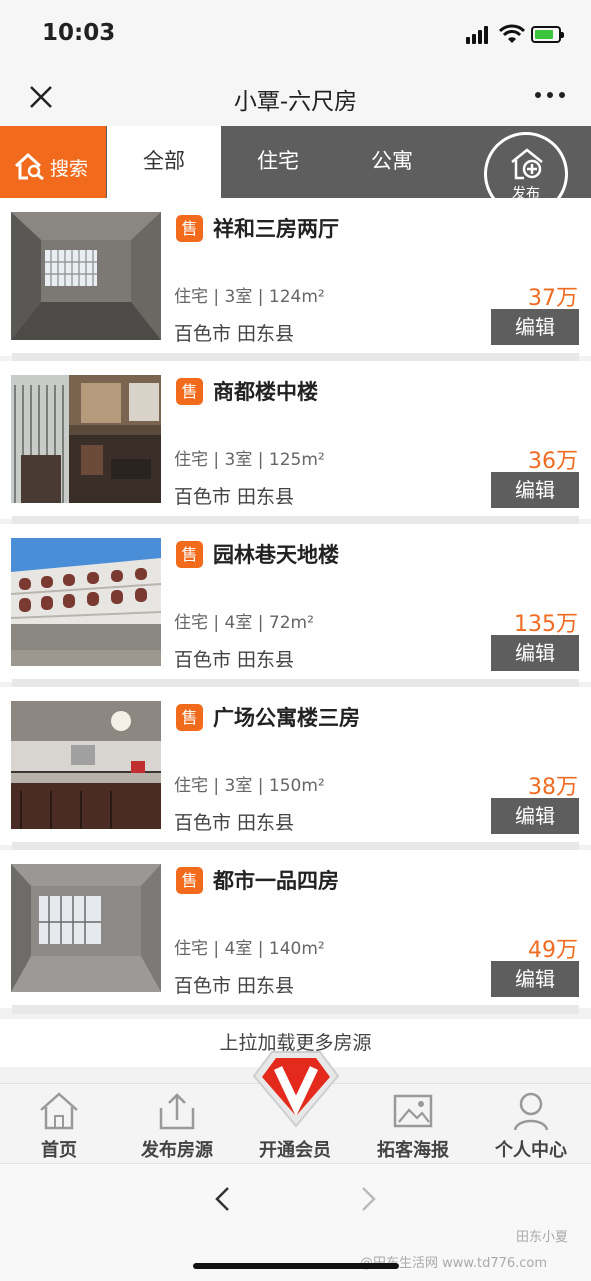 Image resolution: width=591 pixels, height=1281 pixels. I want to click on listing-price: 36万, so click(553, 461).